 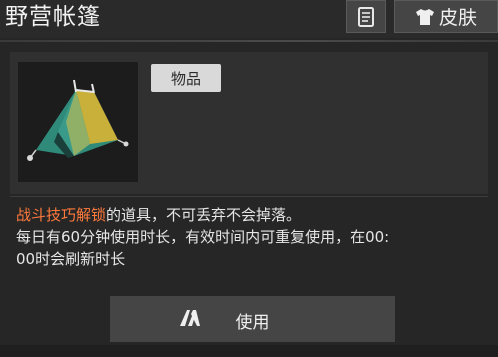 What do you see at coordinates (71, 259) in the screenshot?
I see `description-line-3: 00时会刷新时长` at bounding box center [71, 259].